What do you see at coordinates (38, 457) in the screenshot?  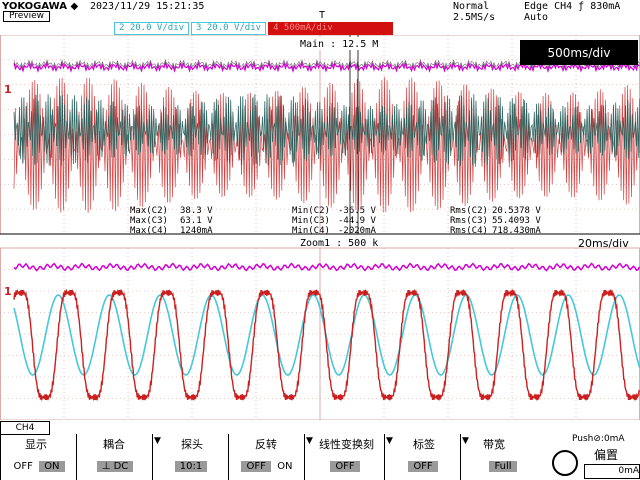 I see `display-softkey: 显示 OFF ON` at bounding box center [38, 457].